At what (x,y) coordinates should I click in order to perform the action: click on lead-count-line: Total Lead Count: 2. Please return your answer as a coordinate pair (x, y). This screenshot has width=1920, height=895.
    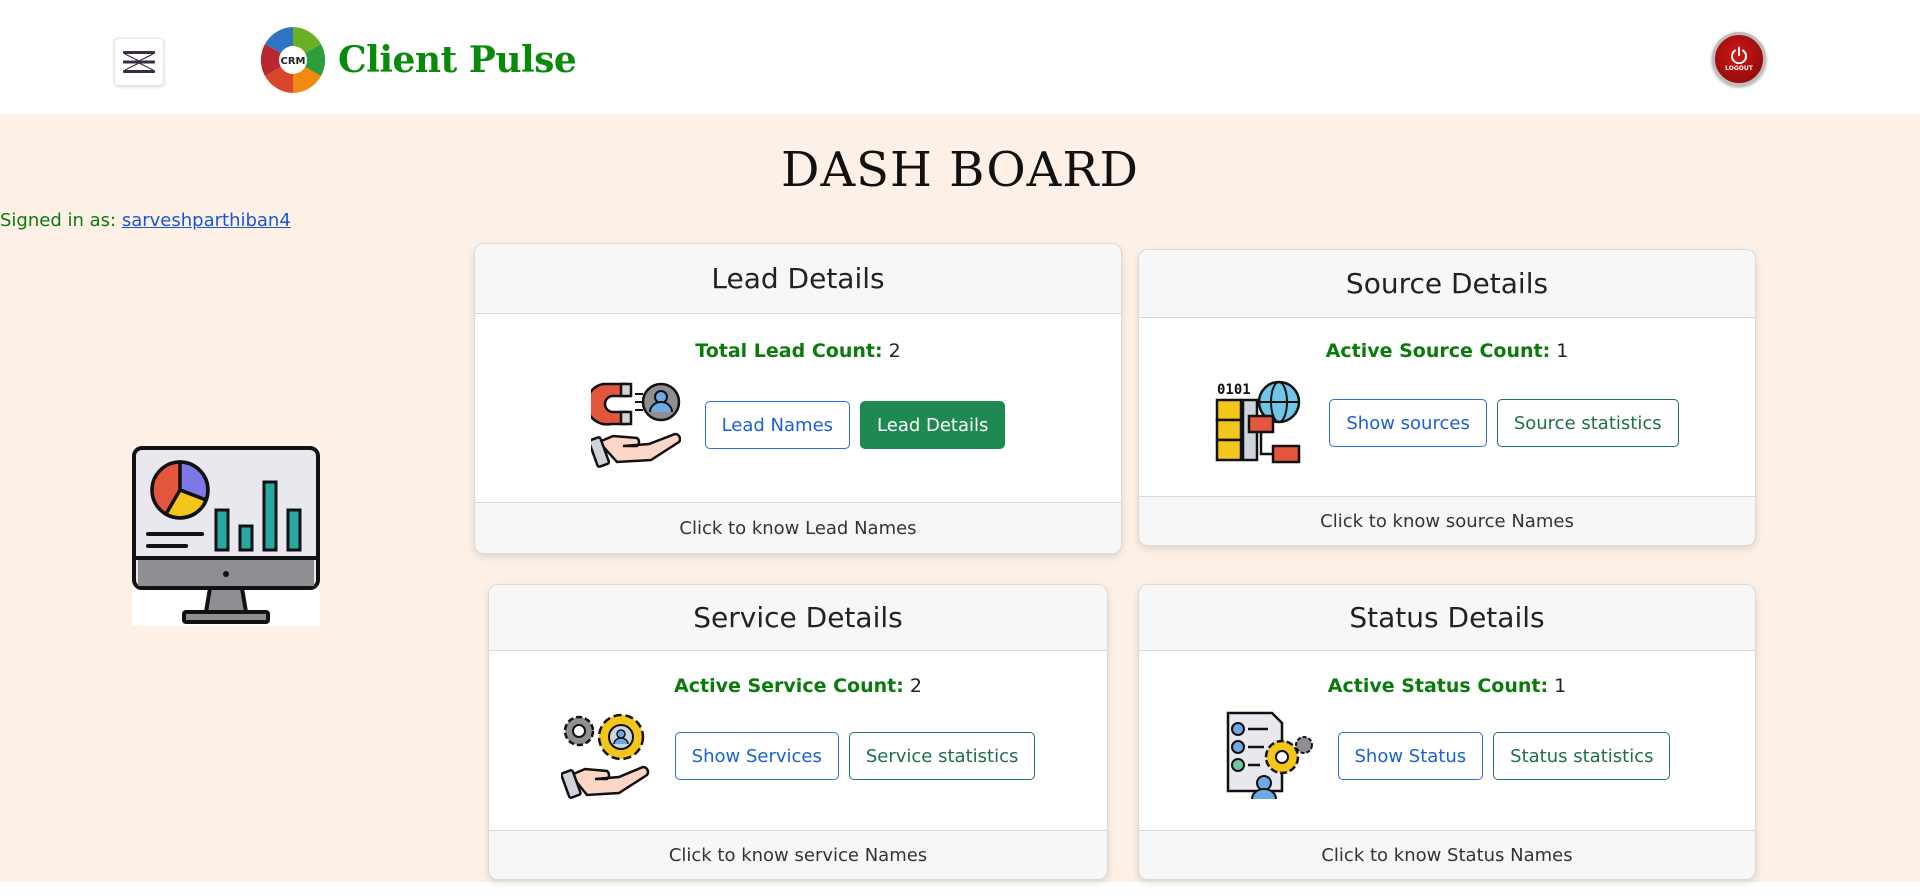
    Looking at the image, I should click on (798, 338).